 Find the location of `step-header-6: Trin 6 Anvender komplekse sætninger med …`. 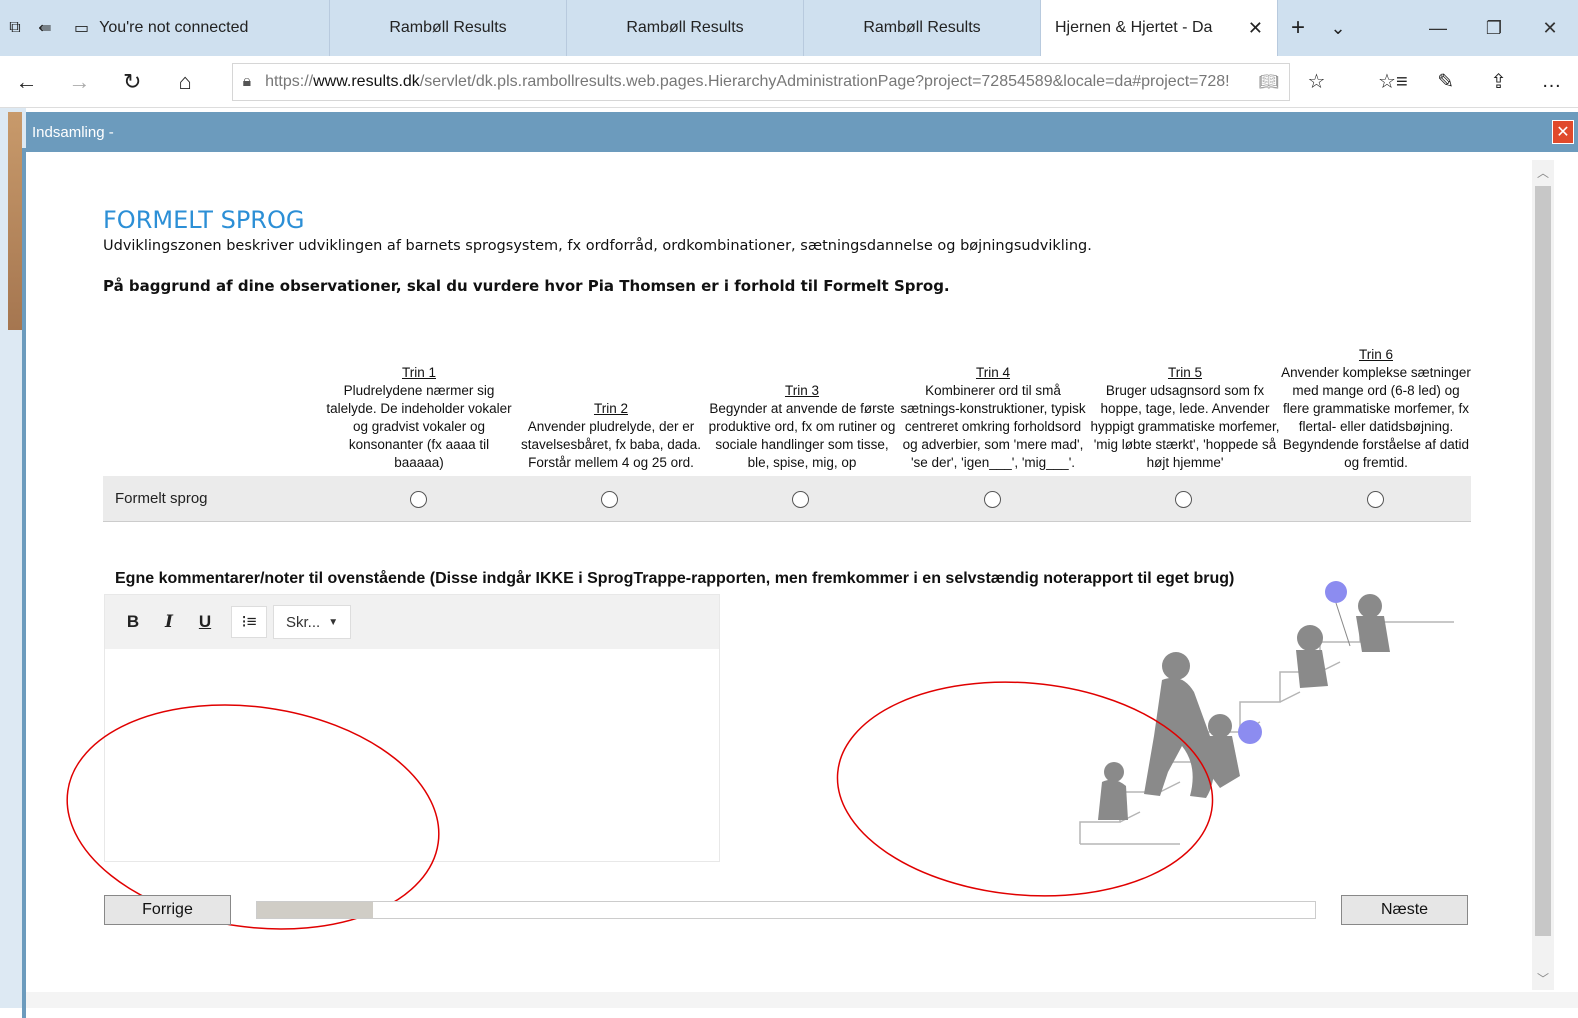

step-header-6: Trin 6 Anvender komplekse sætninger med … is located at coordinates (1376, 409).